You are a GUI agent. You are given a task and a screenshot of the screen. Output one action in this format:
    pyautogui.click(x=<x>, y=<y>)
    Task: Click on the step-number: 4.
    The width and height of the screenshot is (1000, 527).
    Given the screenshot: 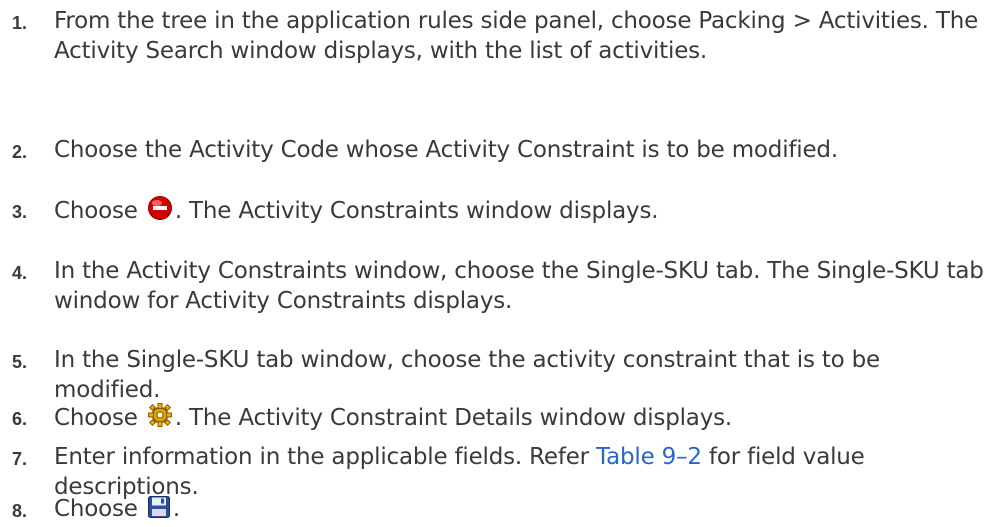 What is the action you would take?
    pyautogui.click(x=20, y=273)
    